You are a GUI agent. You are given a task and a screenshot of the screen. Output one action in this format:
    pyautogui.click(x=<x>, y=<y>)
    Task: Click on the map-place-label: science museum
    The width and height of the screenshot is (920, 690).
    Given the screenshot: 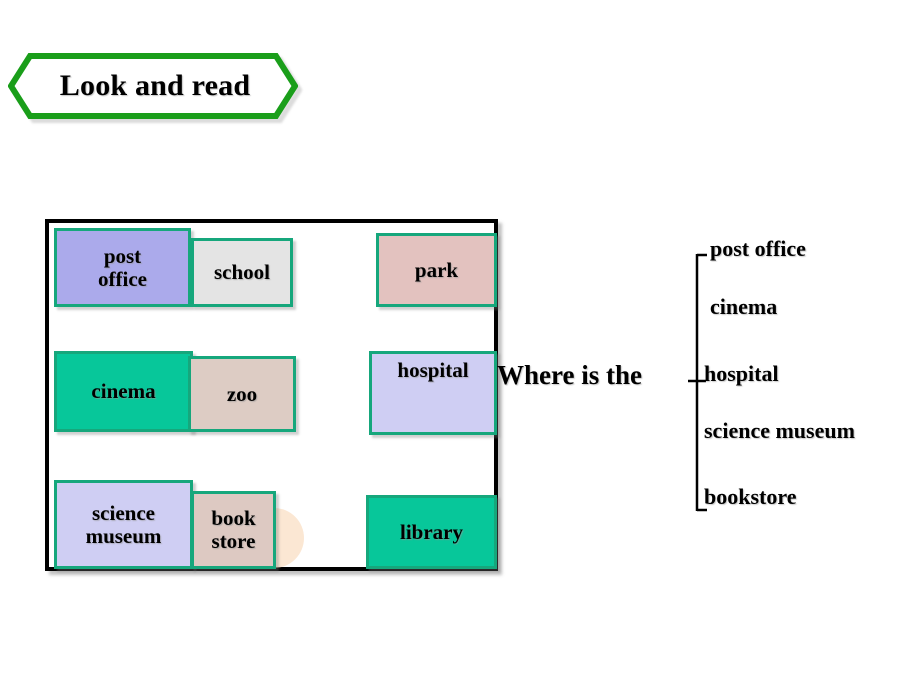 What is the action you would take?
    pyautogui.click(x=123, y=524)
    